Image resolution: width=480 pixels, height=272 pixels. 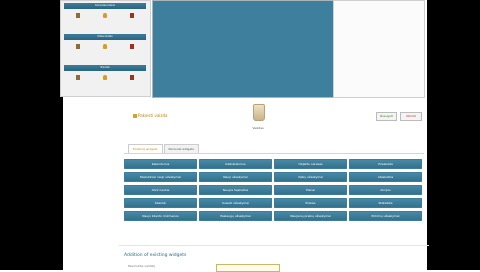 I want to click on pencil-icon, so click(x=135, y=116).